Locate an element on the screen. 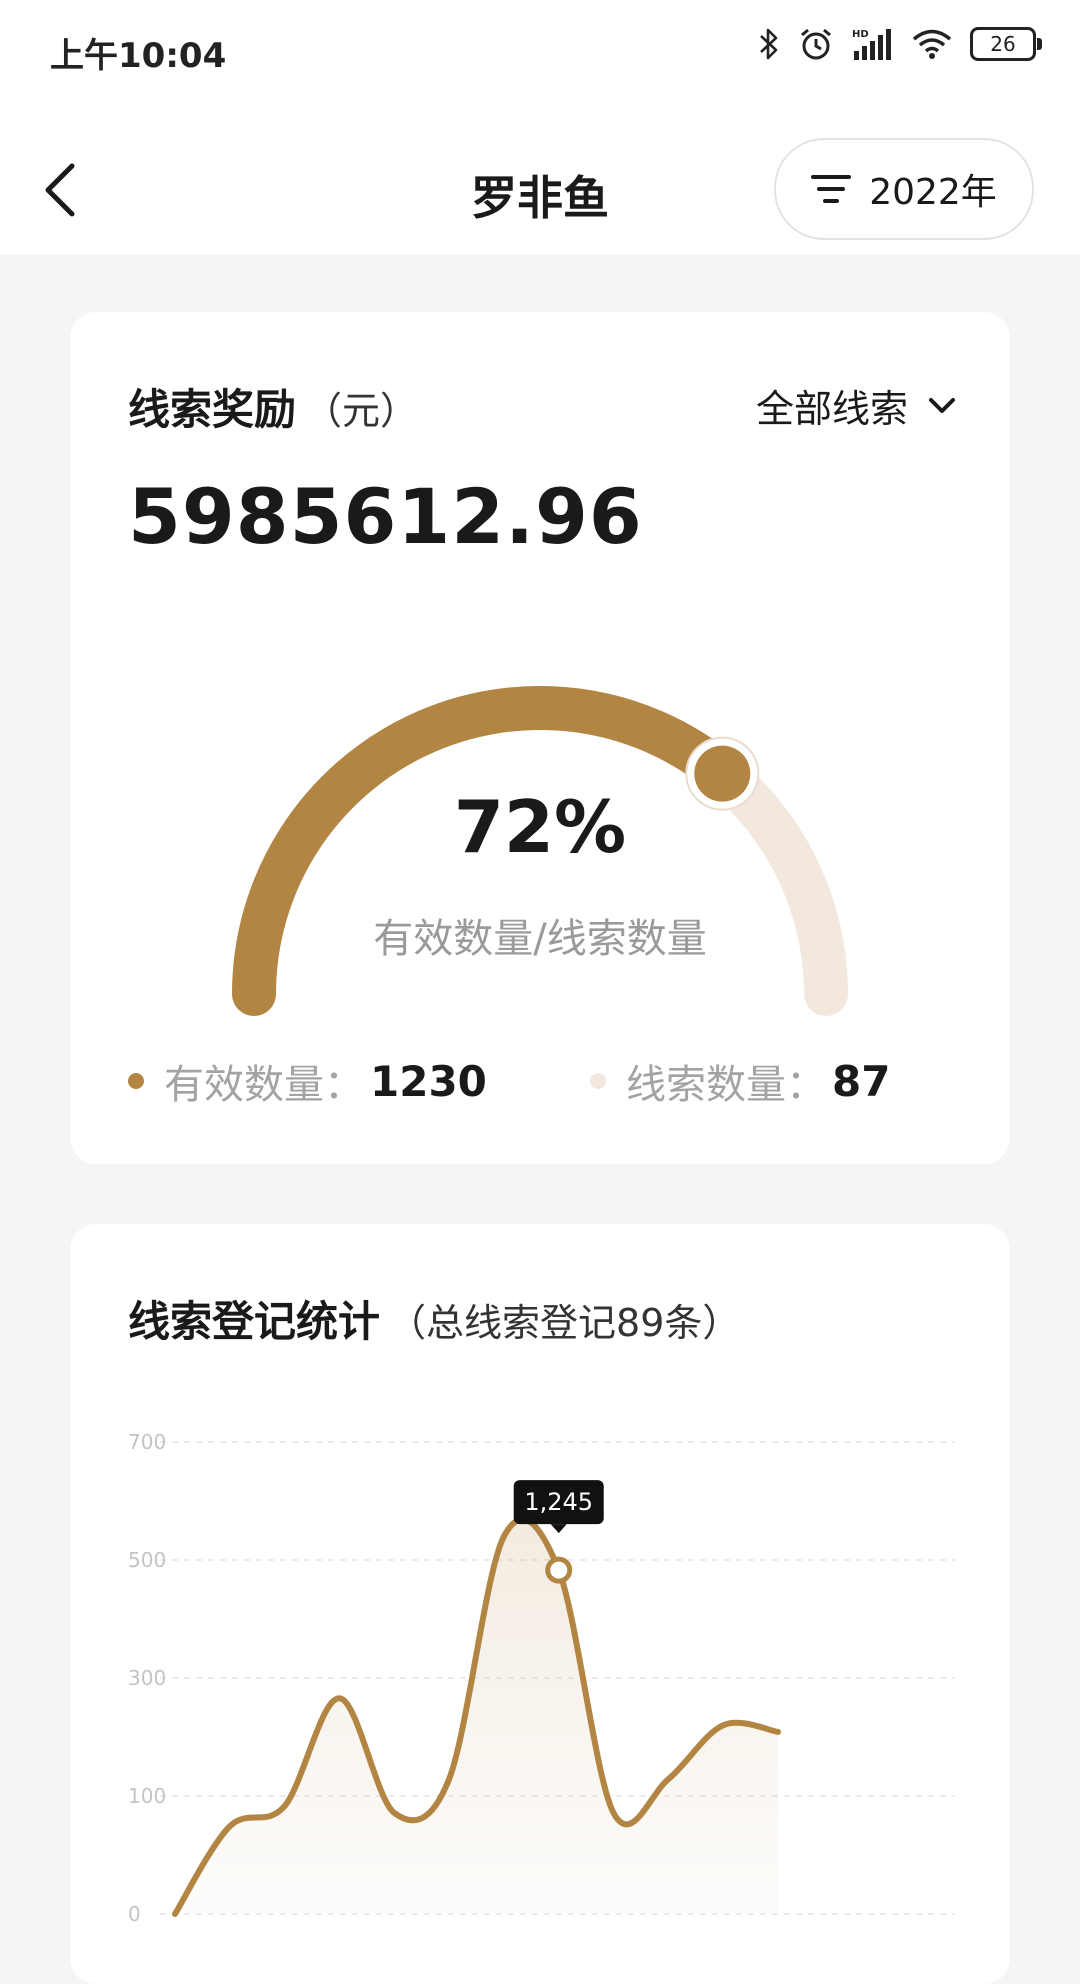  clue-type-label: 全部线索 is located at coordinates (831, 409).